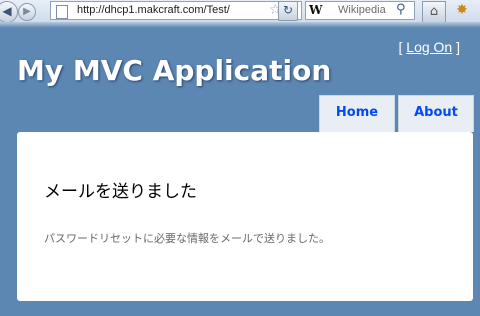 This screenshot has width=480, height=316. What do you see at coordinates (436, 113) in the screenshot?
I see `tab-about: About` at bounding box center [436, 113].